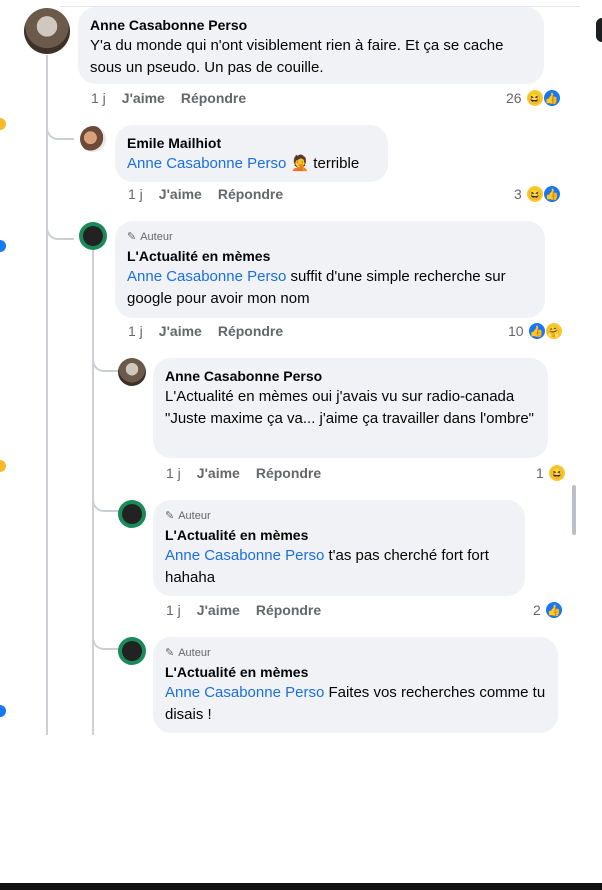  I want to click on comment-text: terrible, so click(334, 163).